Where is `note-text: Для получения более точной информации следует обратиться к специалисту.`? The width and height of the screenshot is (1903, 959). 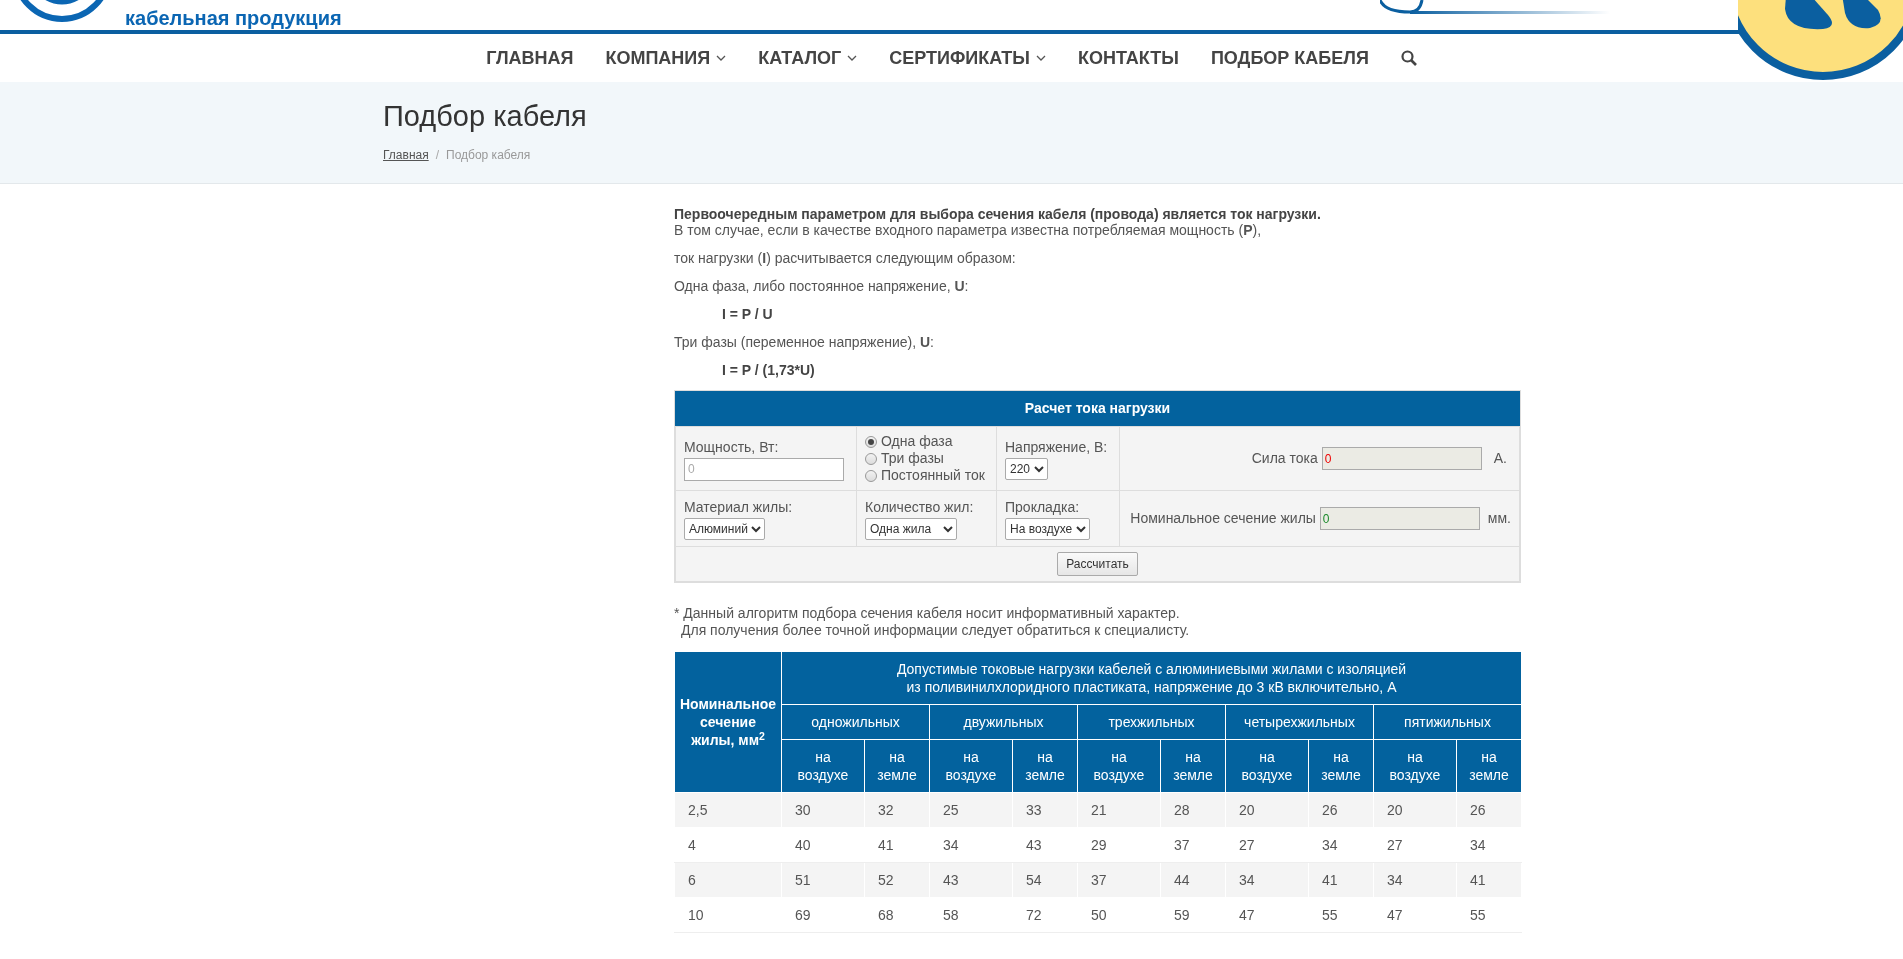
note-text: Для получения более точной информации следует обратиться к специалисту. is located at coordinates (935, 630).